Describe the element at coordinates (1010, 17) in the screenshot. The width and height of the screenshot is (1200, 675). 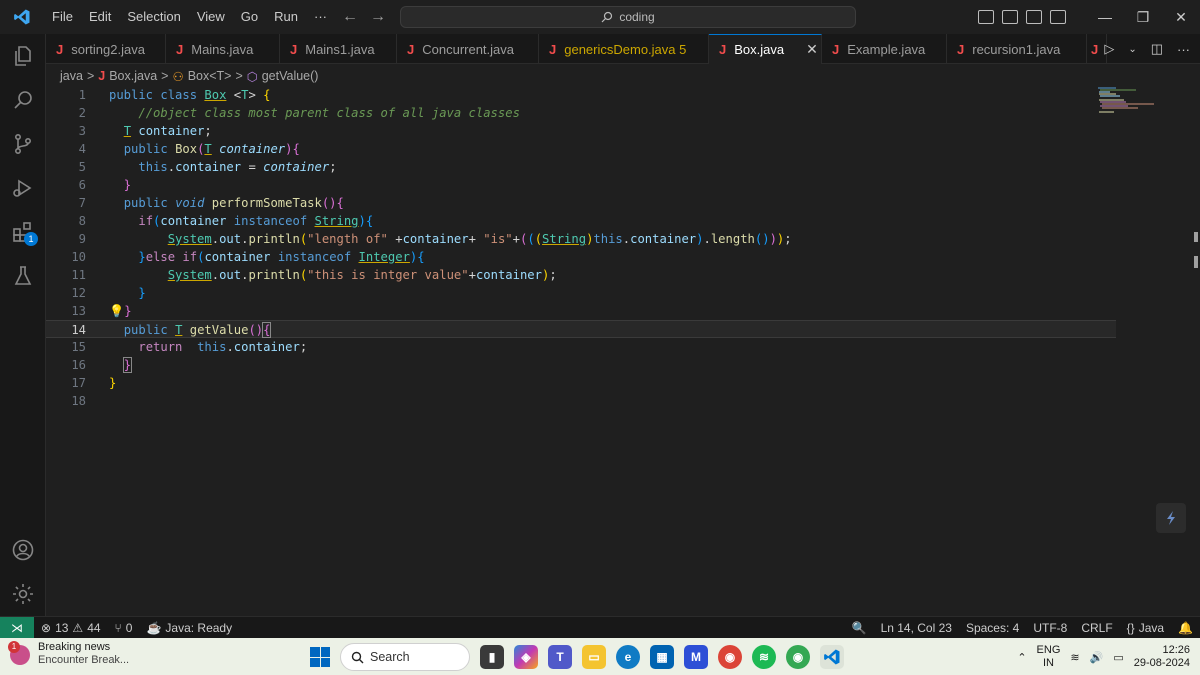
I see `toggle-panel-icon` at that location.